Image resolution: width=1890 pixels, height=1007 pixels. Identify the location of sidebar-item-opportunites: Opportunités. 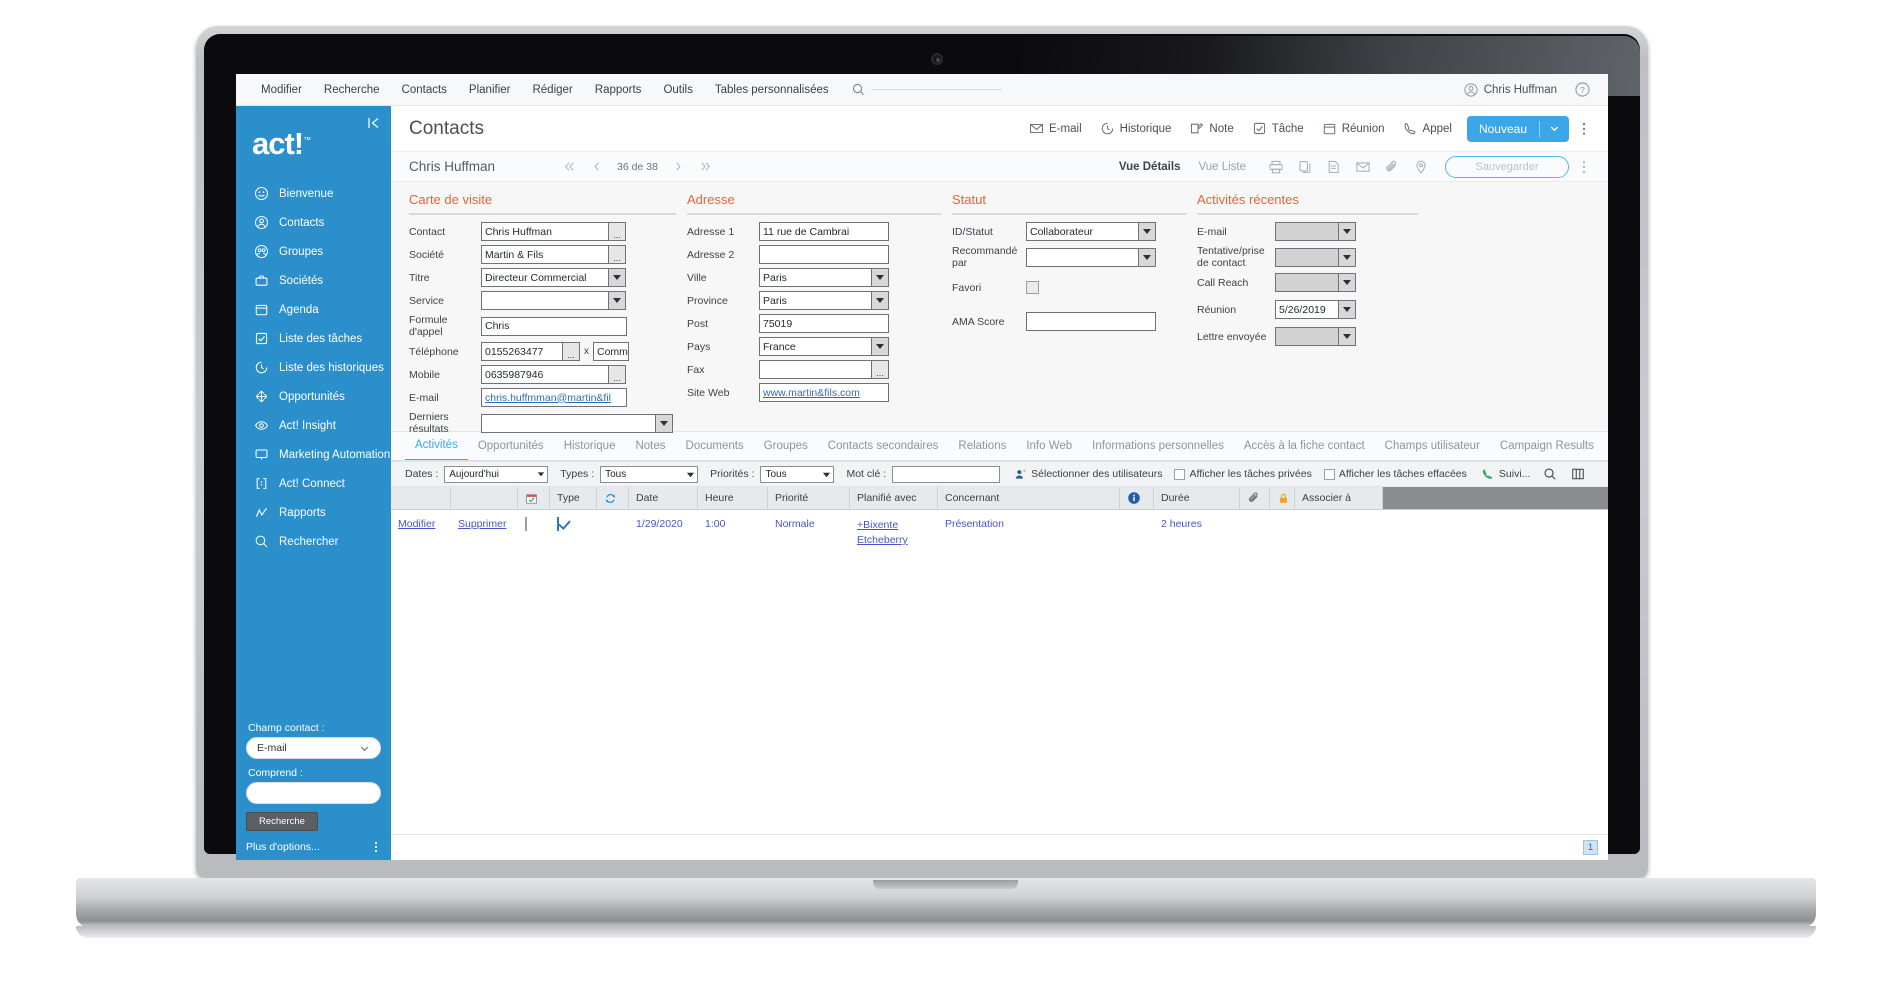
(313, 396).